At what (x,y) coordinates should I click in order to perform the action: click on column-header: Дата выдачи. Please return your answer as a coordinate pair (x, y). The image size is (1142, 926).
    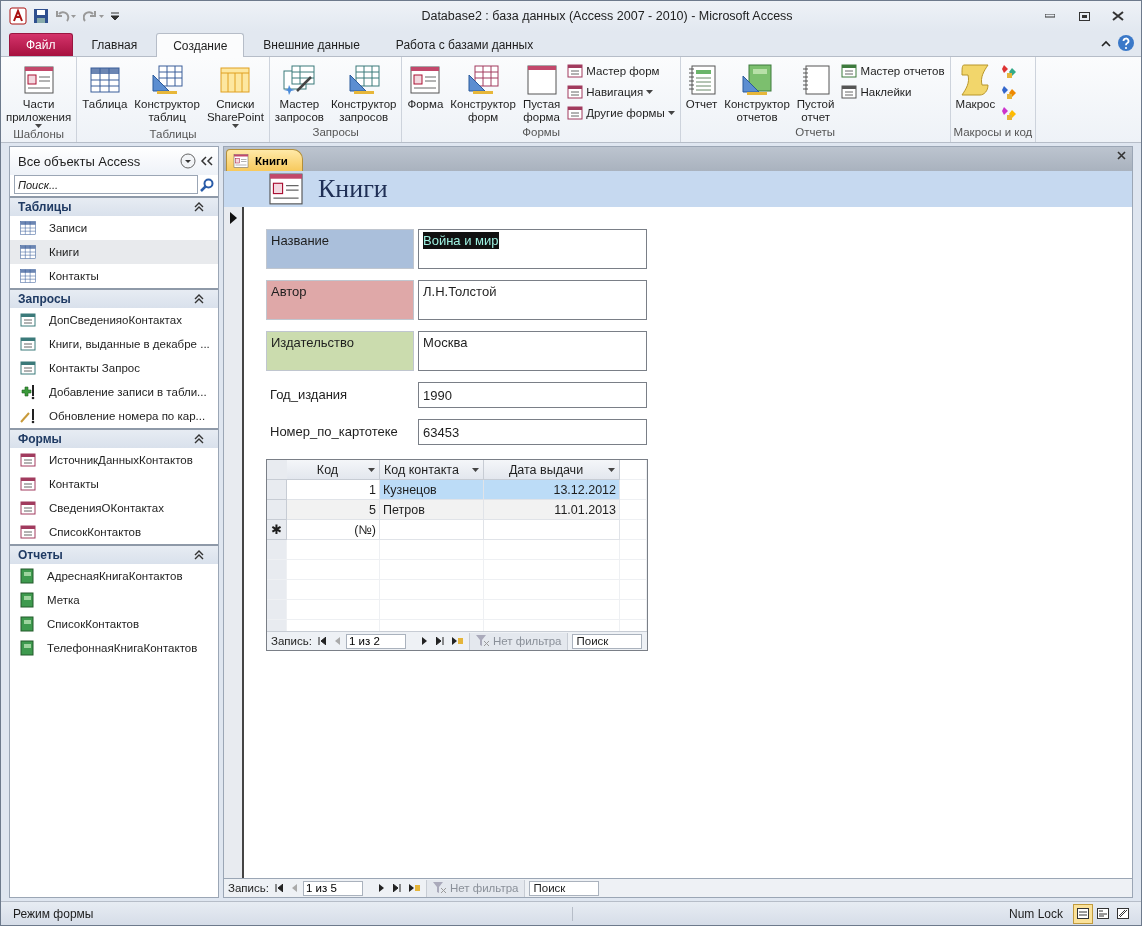
    Looking at the image, I should click on (552, 470).